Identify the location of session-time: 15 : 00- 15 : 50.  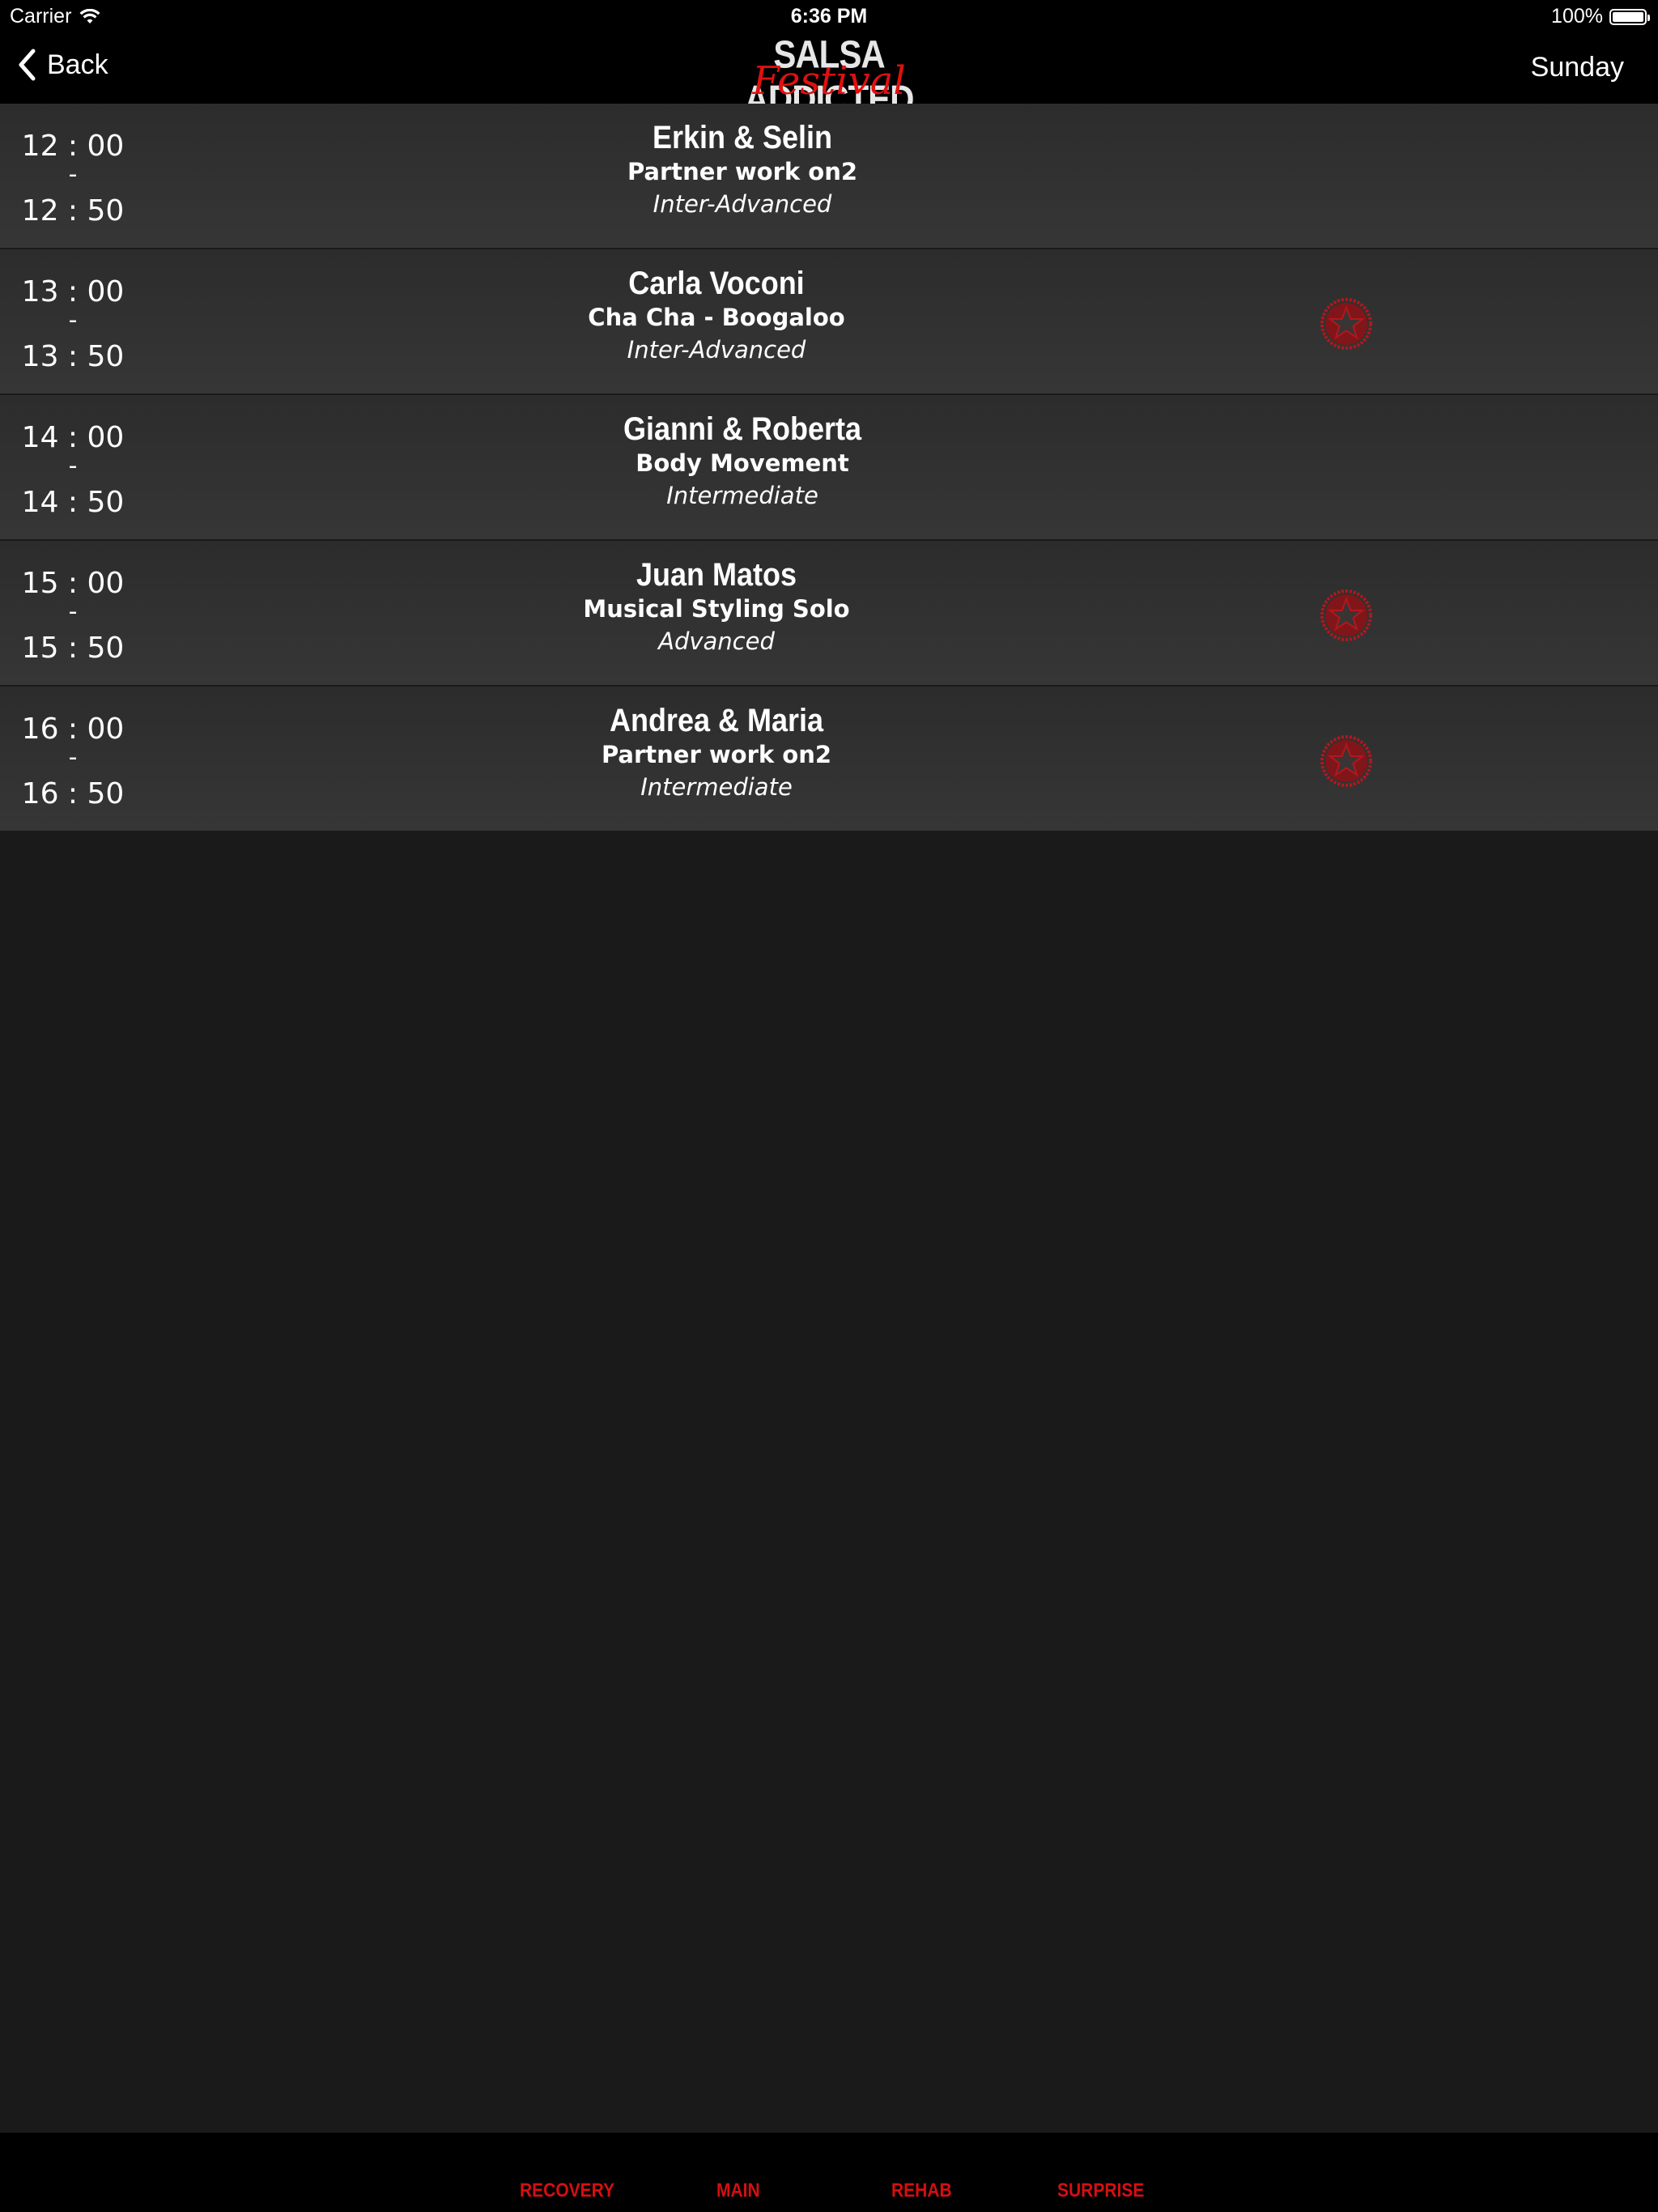
(73, 613).